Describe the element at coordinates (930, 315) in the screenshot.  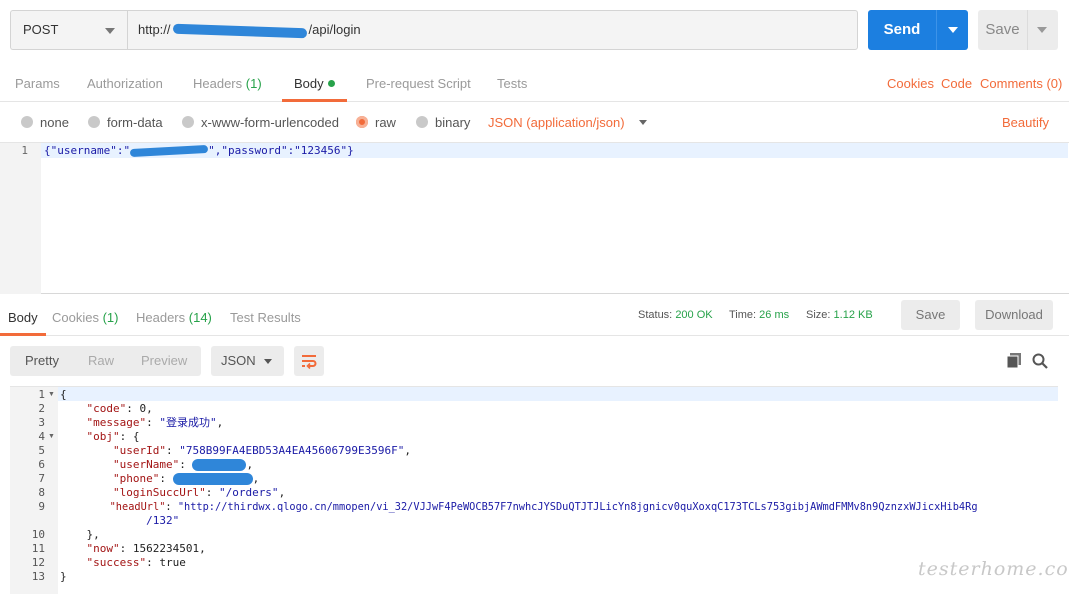
I see `save-response-button: Save` at that location.